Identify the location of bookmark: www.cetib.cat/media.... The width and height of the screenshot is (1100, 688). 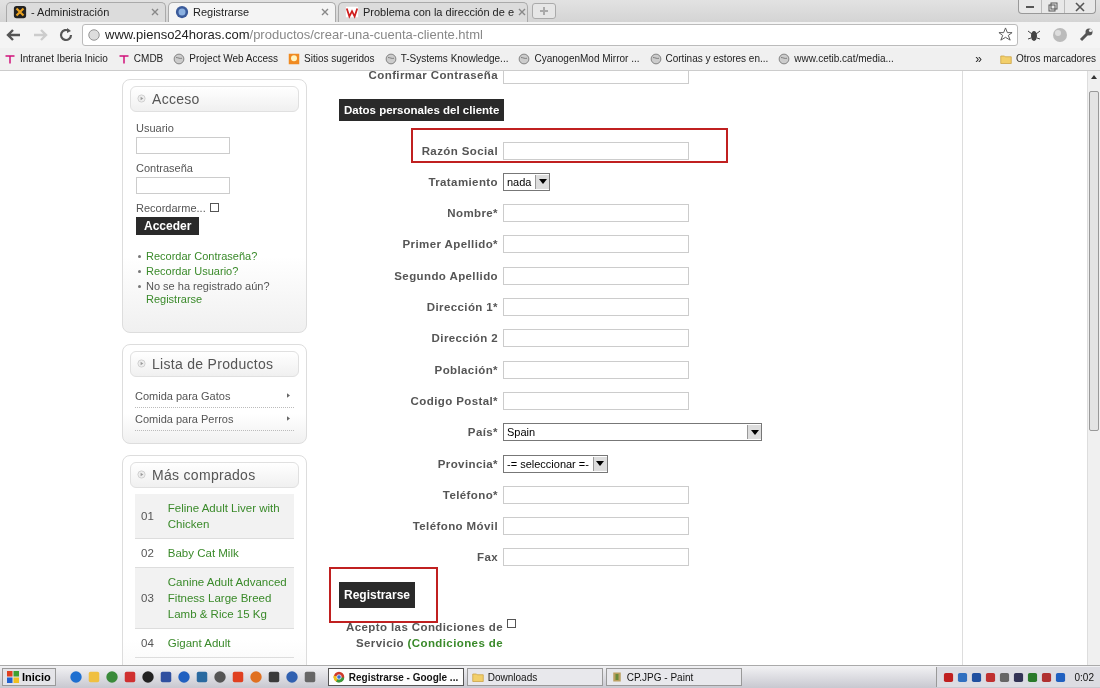
(844, 59).